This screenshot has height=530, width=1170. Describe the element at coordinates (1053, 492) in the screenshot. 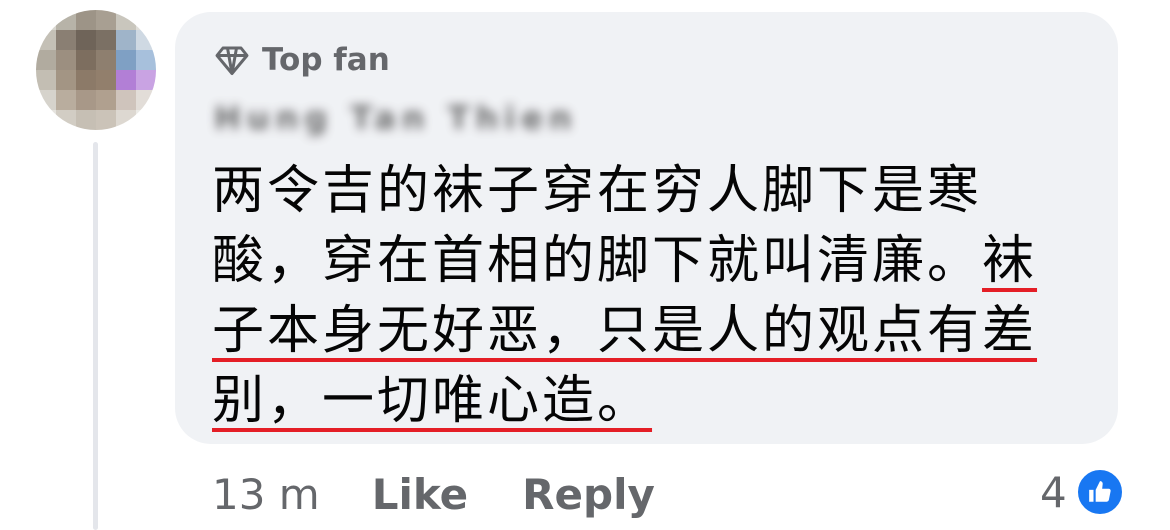

I see `reaction-count: 4` at that location.